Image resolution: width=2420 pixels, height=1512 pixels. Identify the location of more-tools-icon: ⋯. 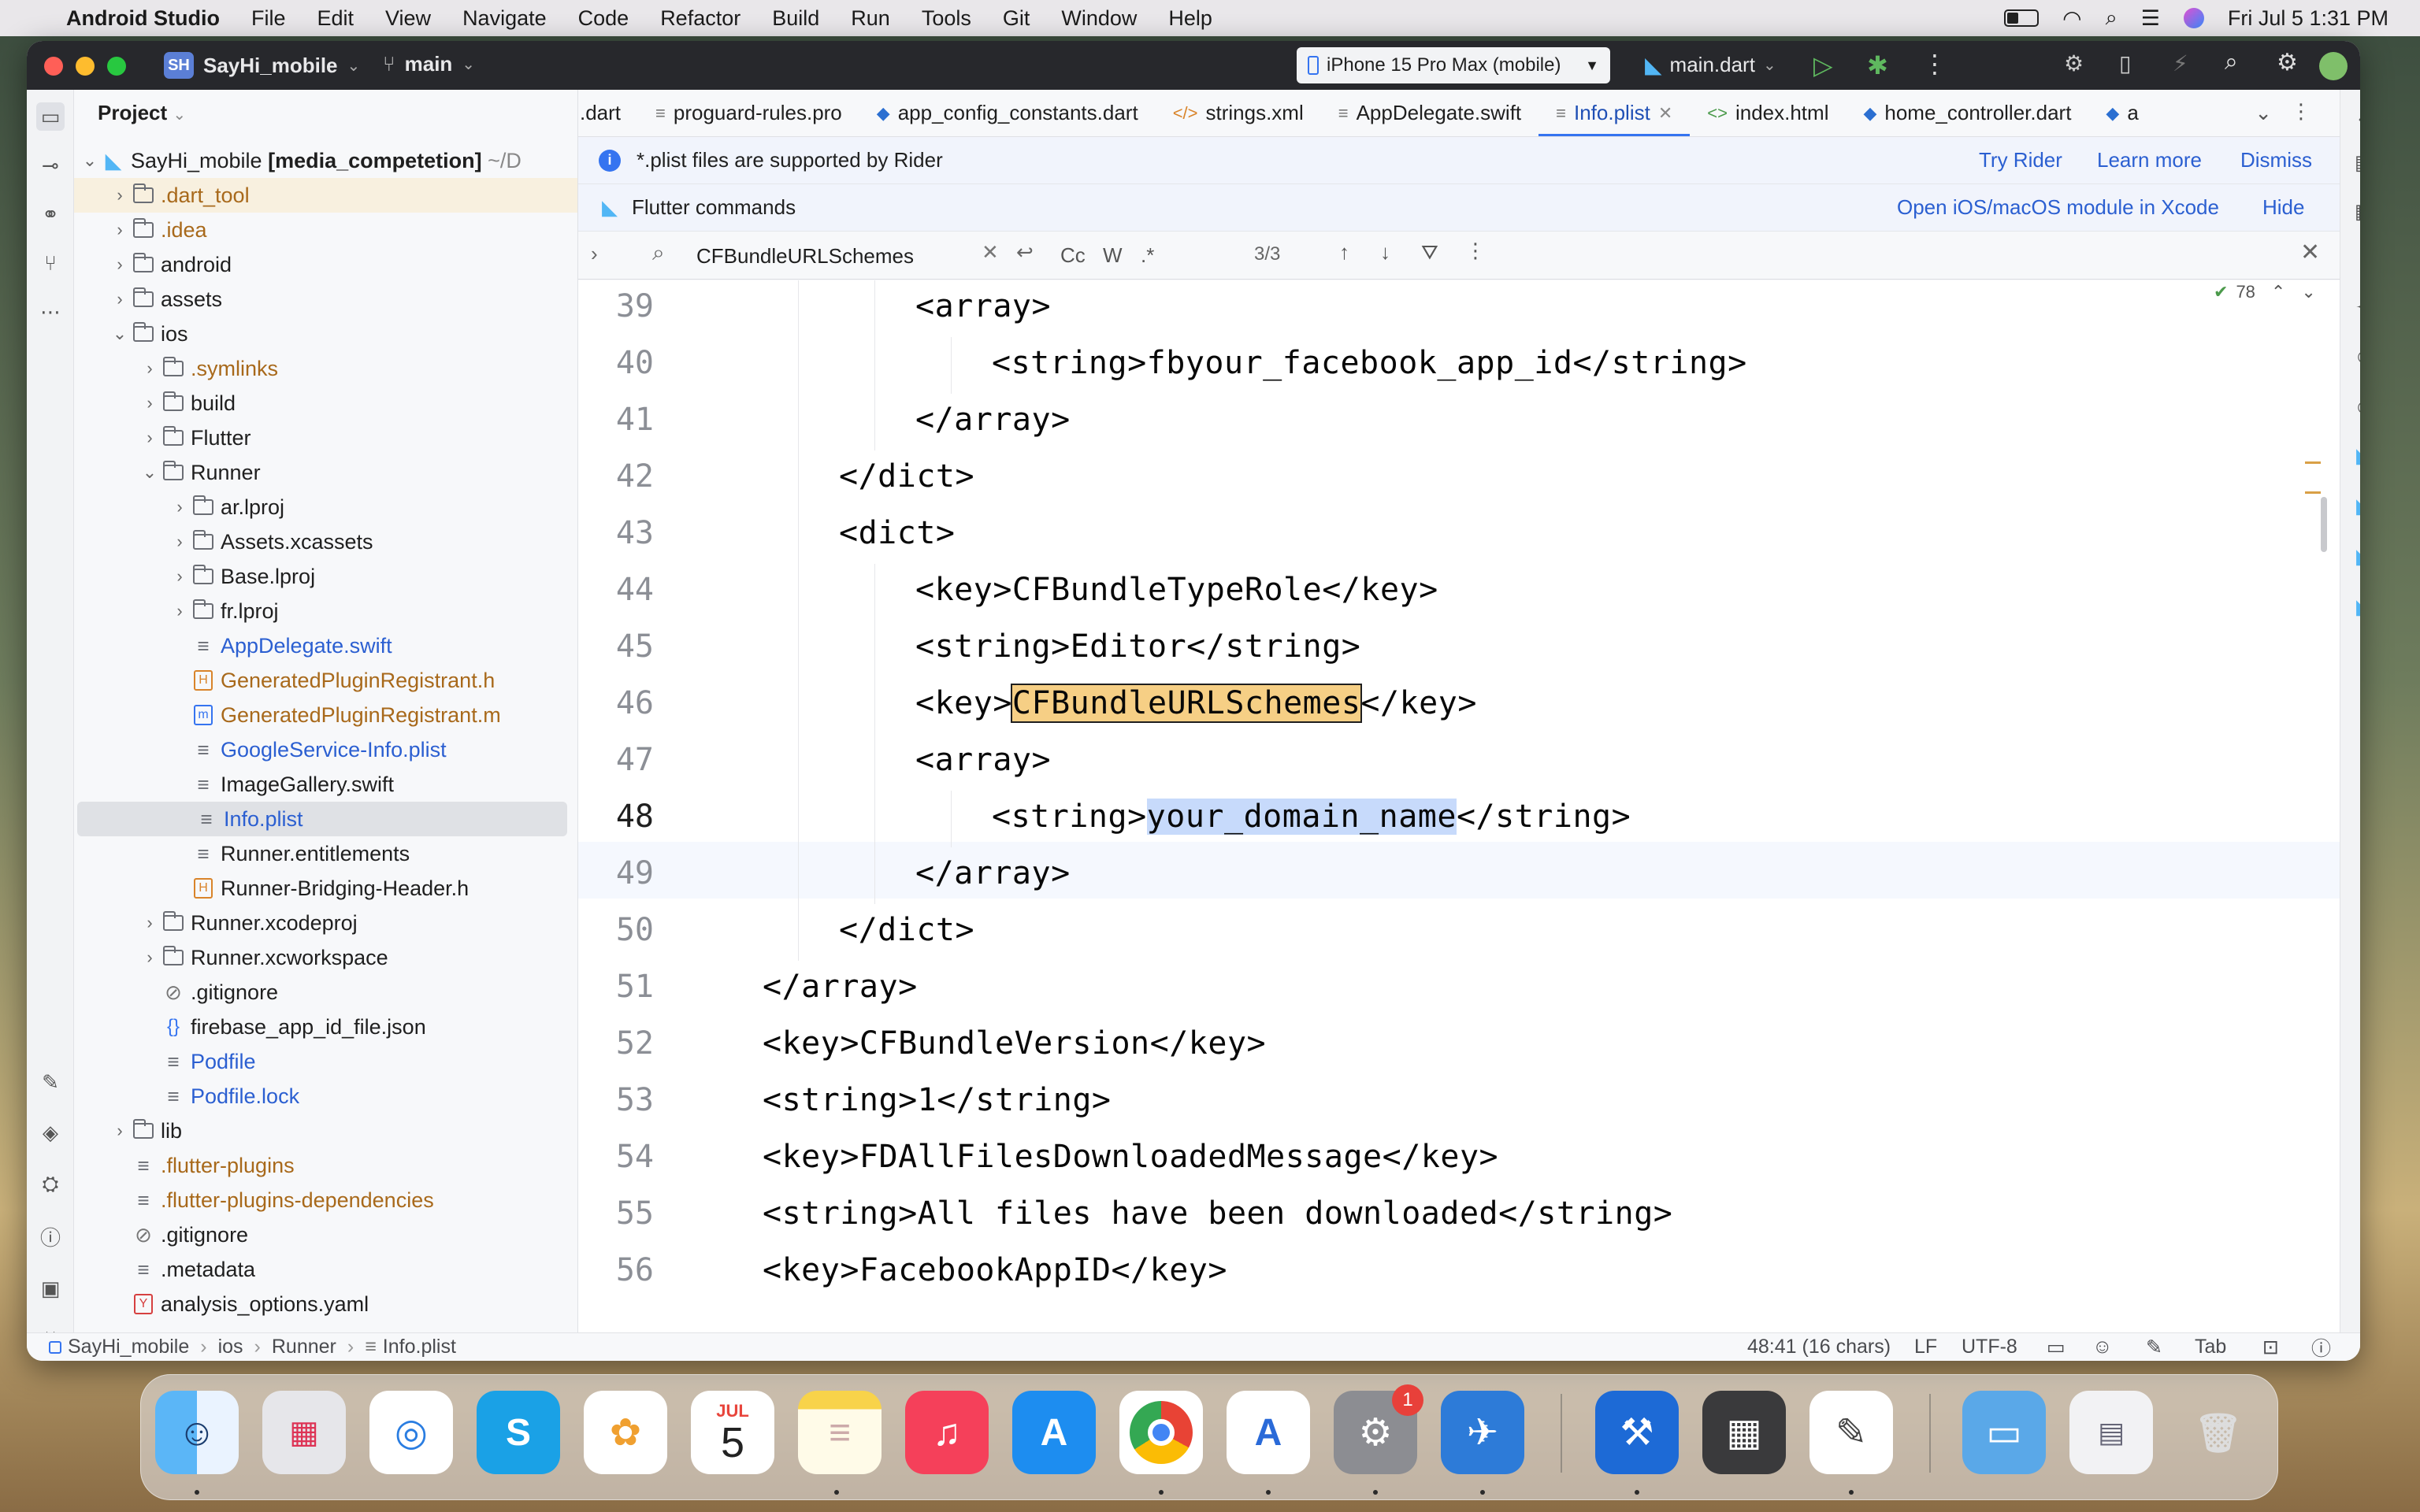
(51, 312).